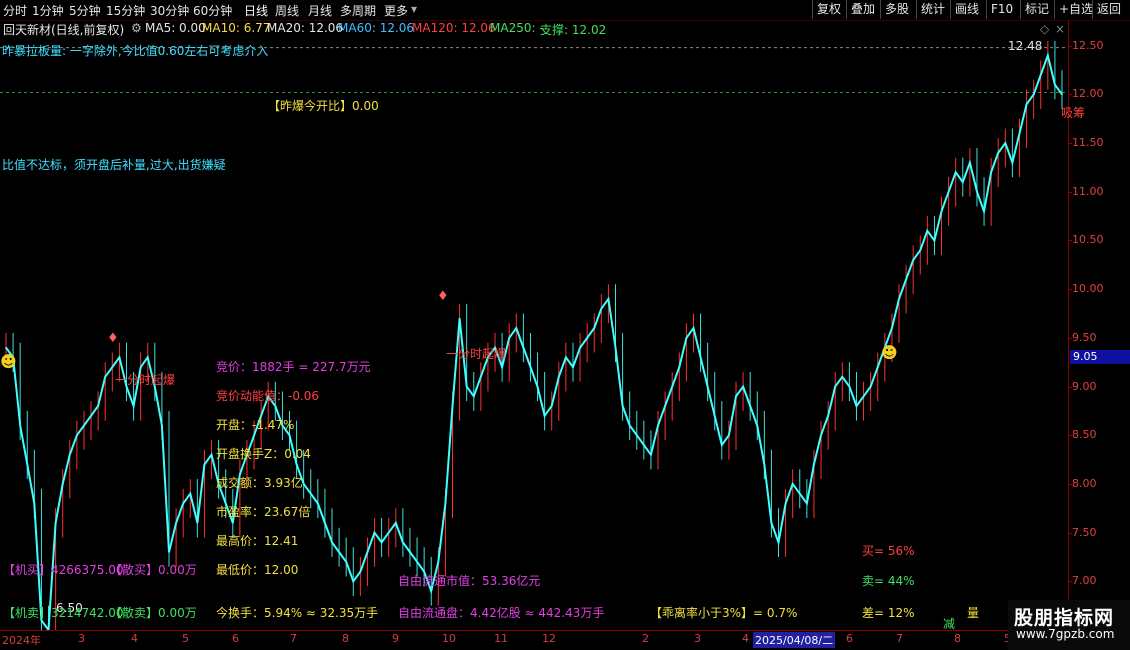 Image resolution: width=1130 pixels, height=650 pixels. Describe the element at coordinates (259, 483) in the screenshot. I see `amount-stat: 成交额：3.93亿` at that location.